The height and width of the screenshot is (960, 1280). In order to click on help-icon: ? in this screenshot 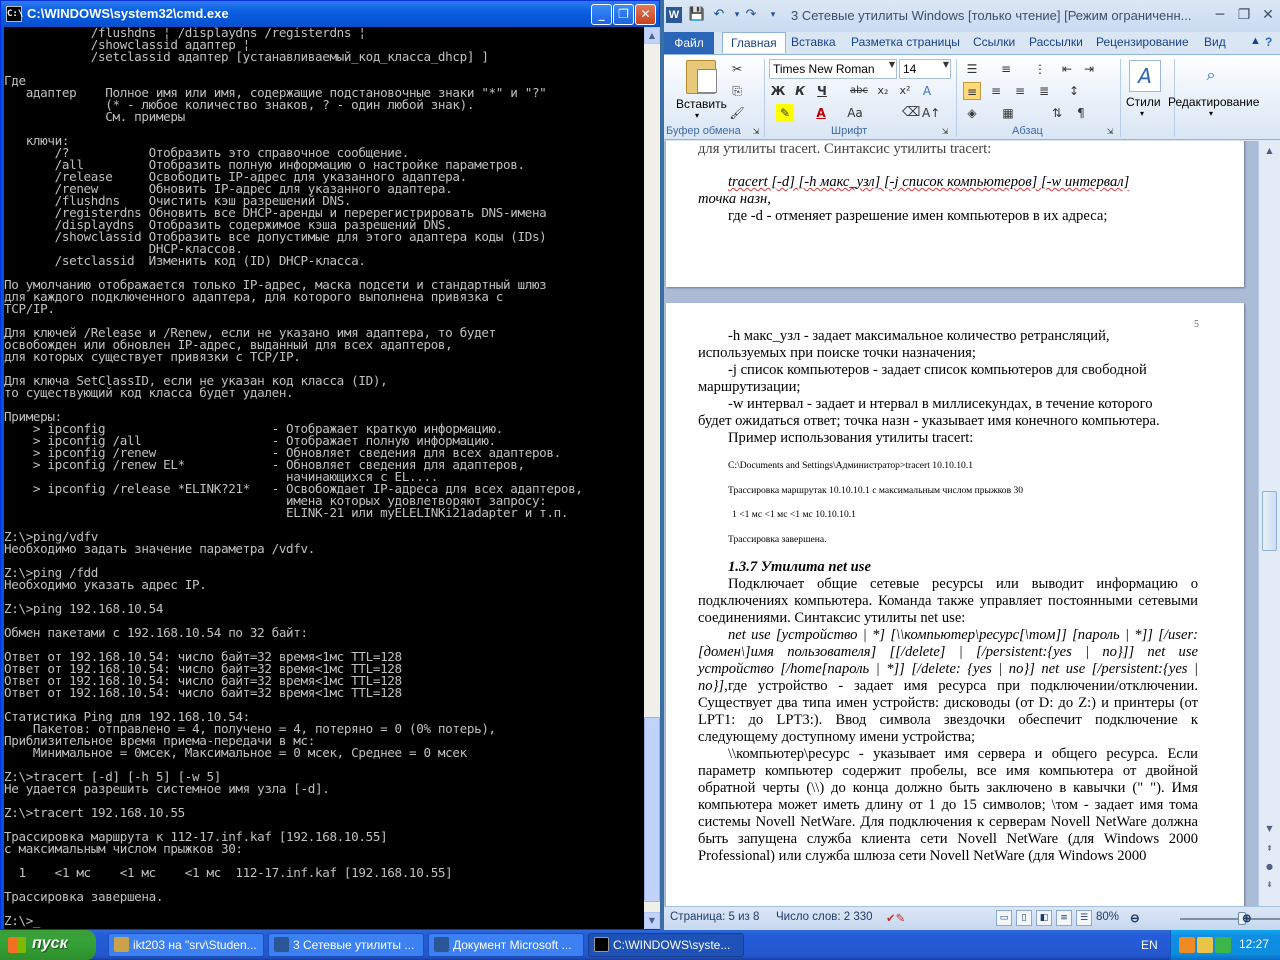, I will do `click(1268, 42)`.